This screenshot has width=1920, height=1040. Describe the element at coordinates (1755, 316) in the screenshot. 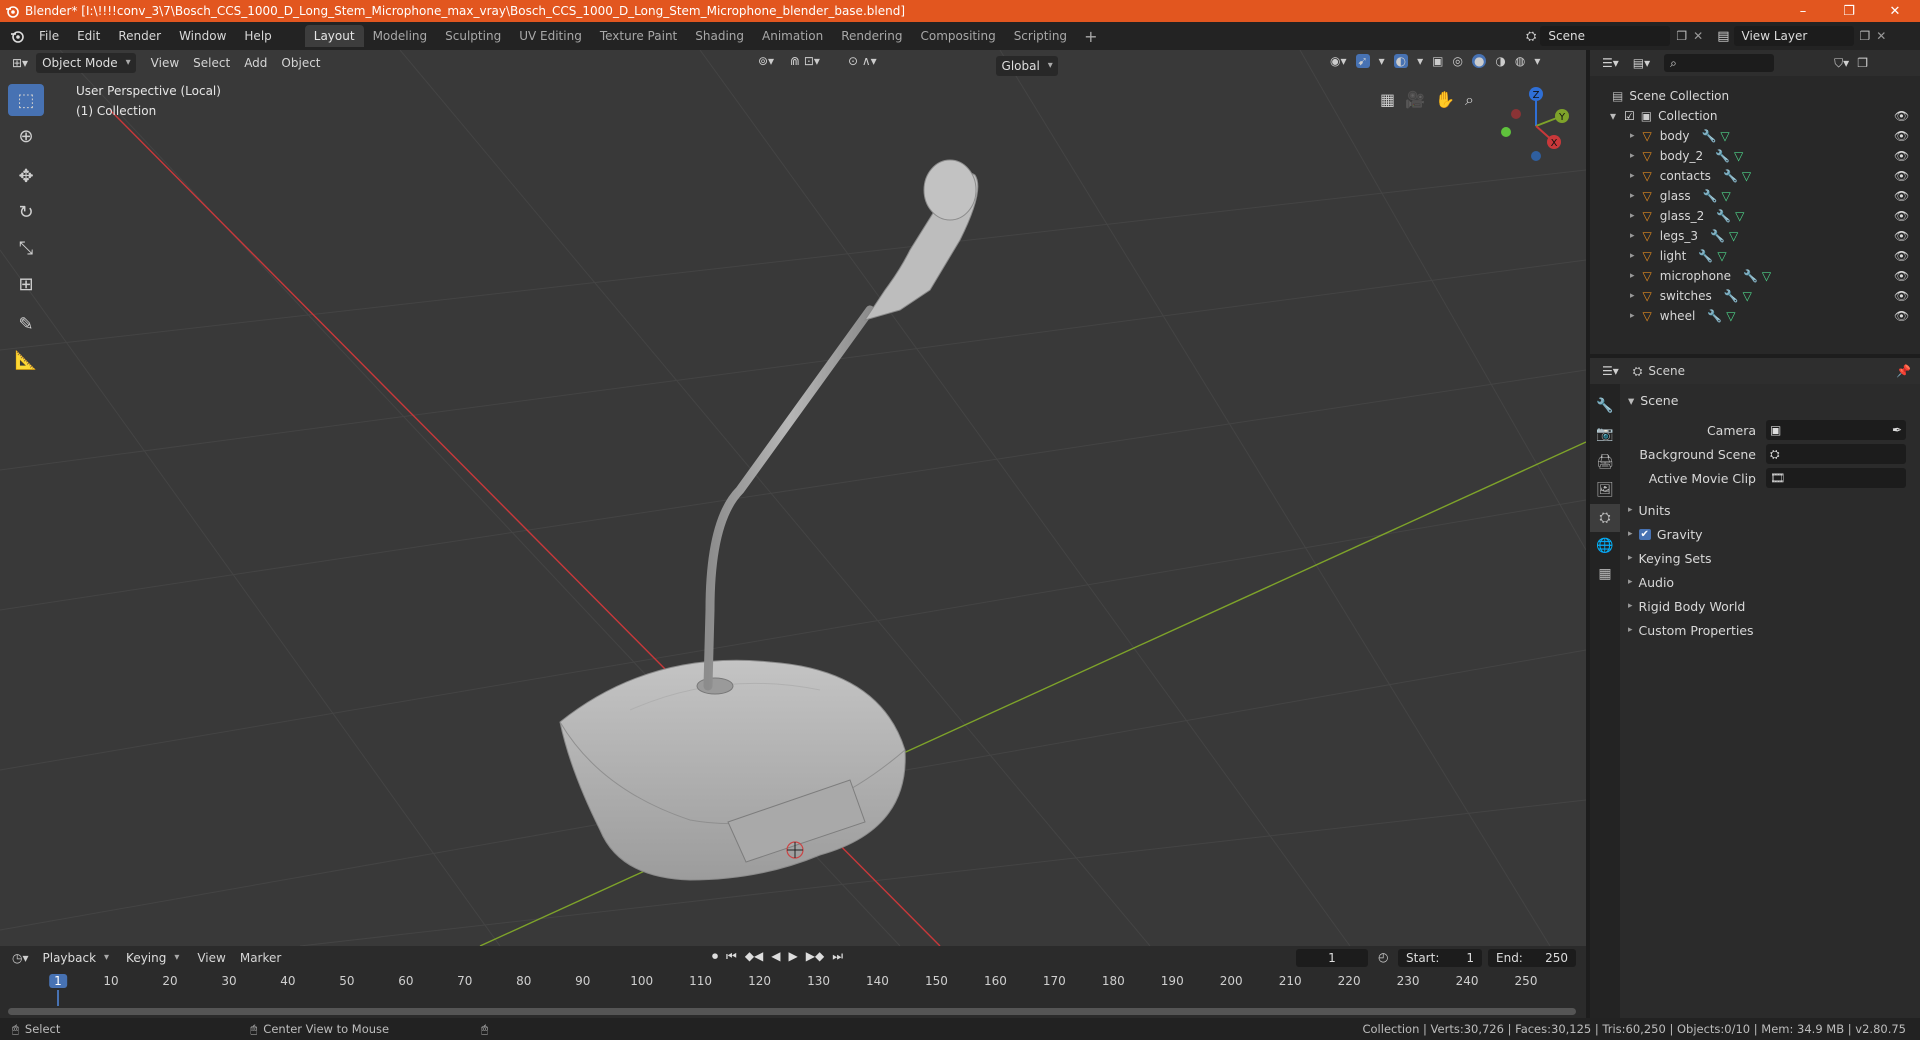

I see `outliner-object-row: ▸ ▽ wheel 🔧 ▽ 👁` at that location.